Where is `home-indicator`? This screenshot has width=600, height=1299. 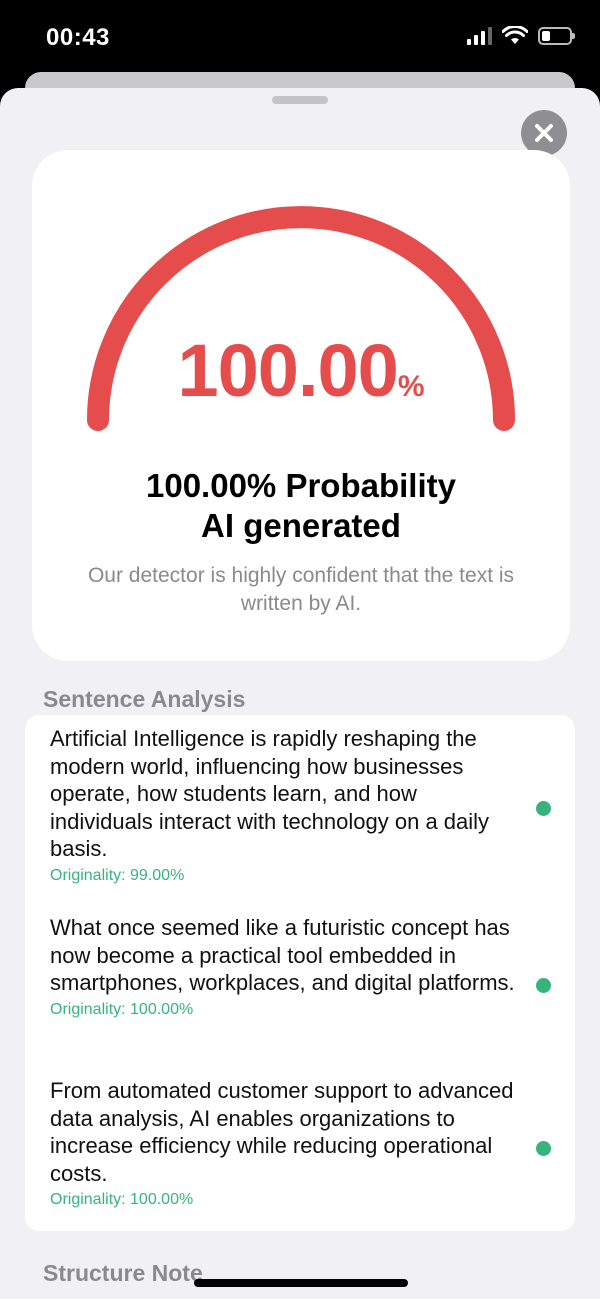 home-indicator is located at coordinates (301, 1283).